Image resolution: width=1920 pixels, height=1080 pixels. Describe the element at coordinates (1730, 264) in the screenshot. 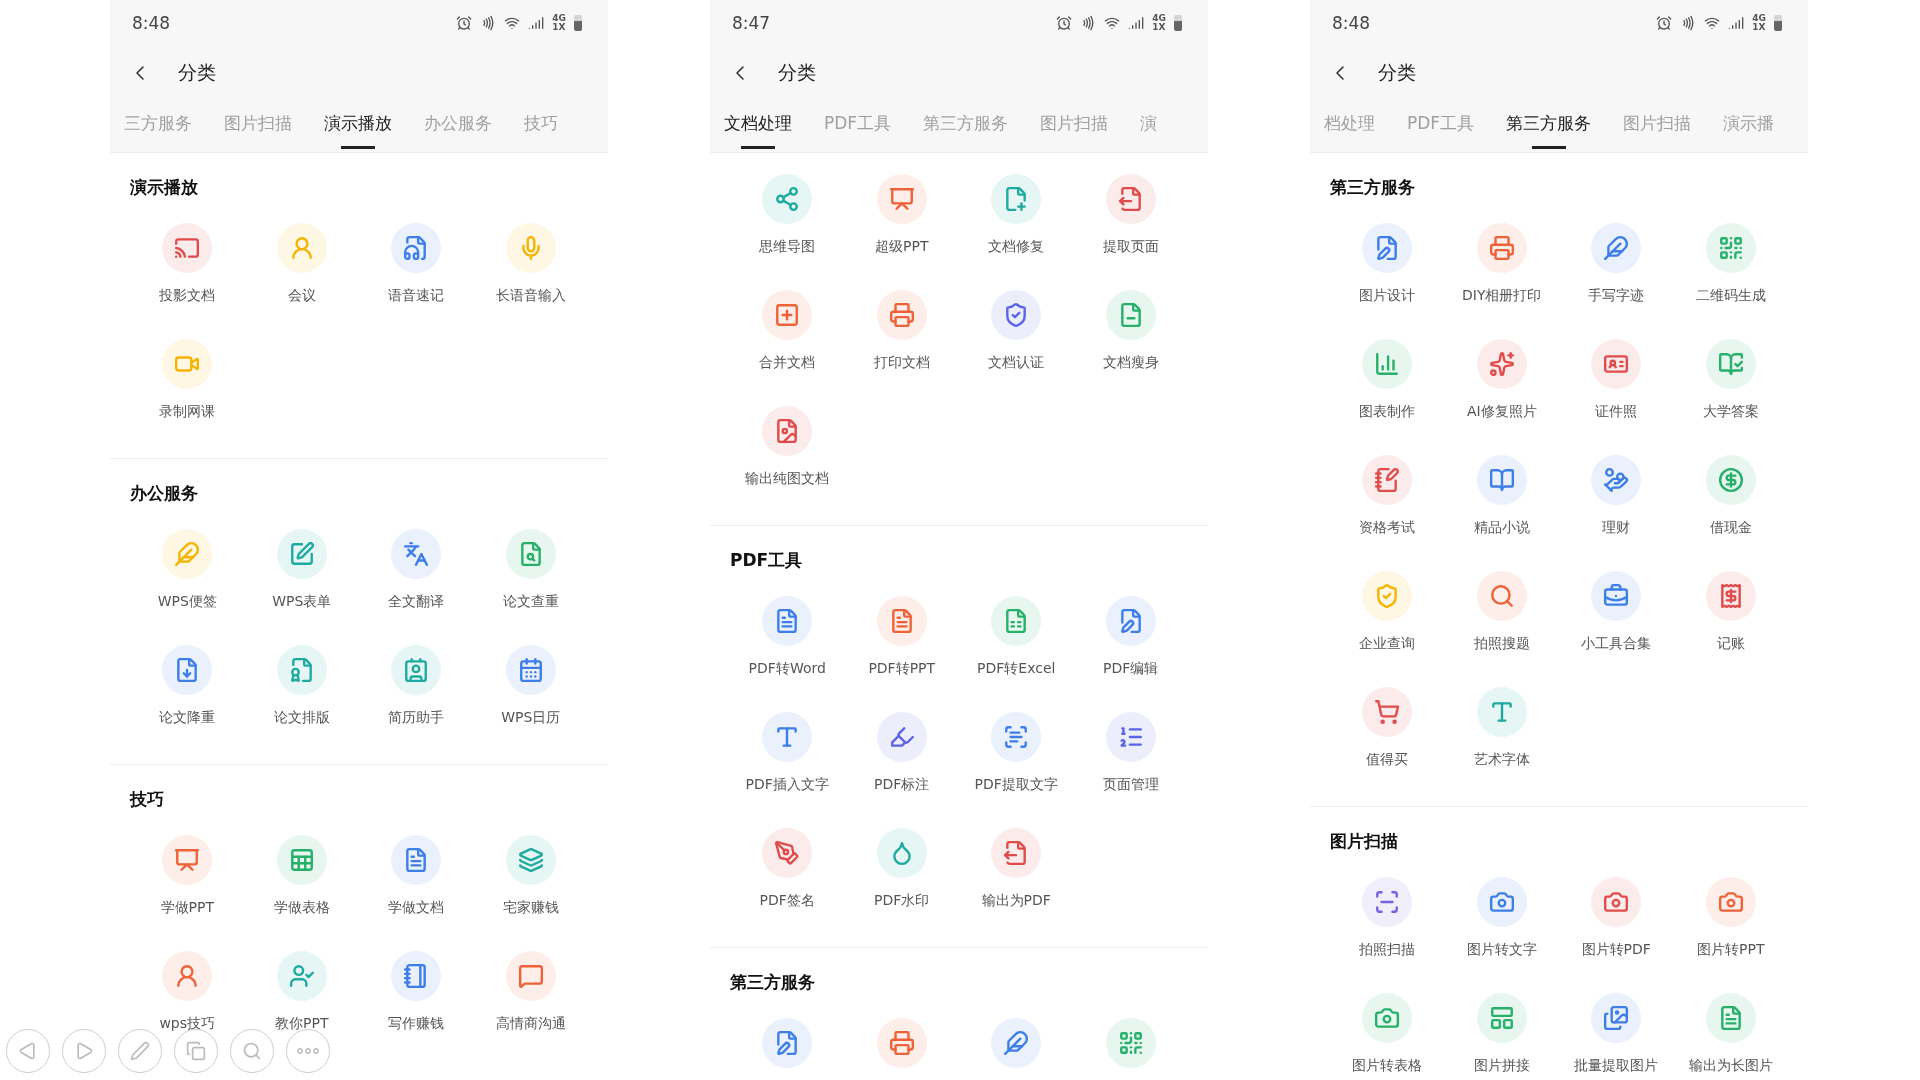

I see `feature-tile: 二维码生成` at that location.